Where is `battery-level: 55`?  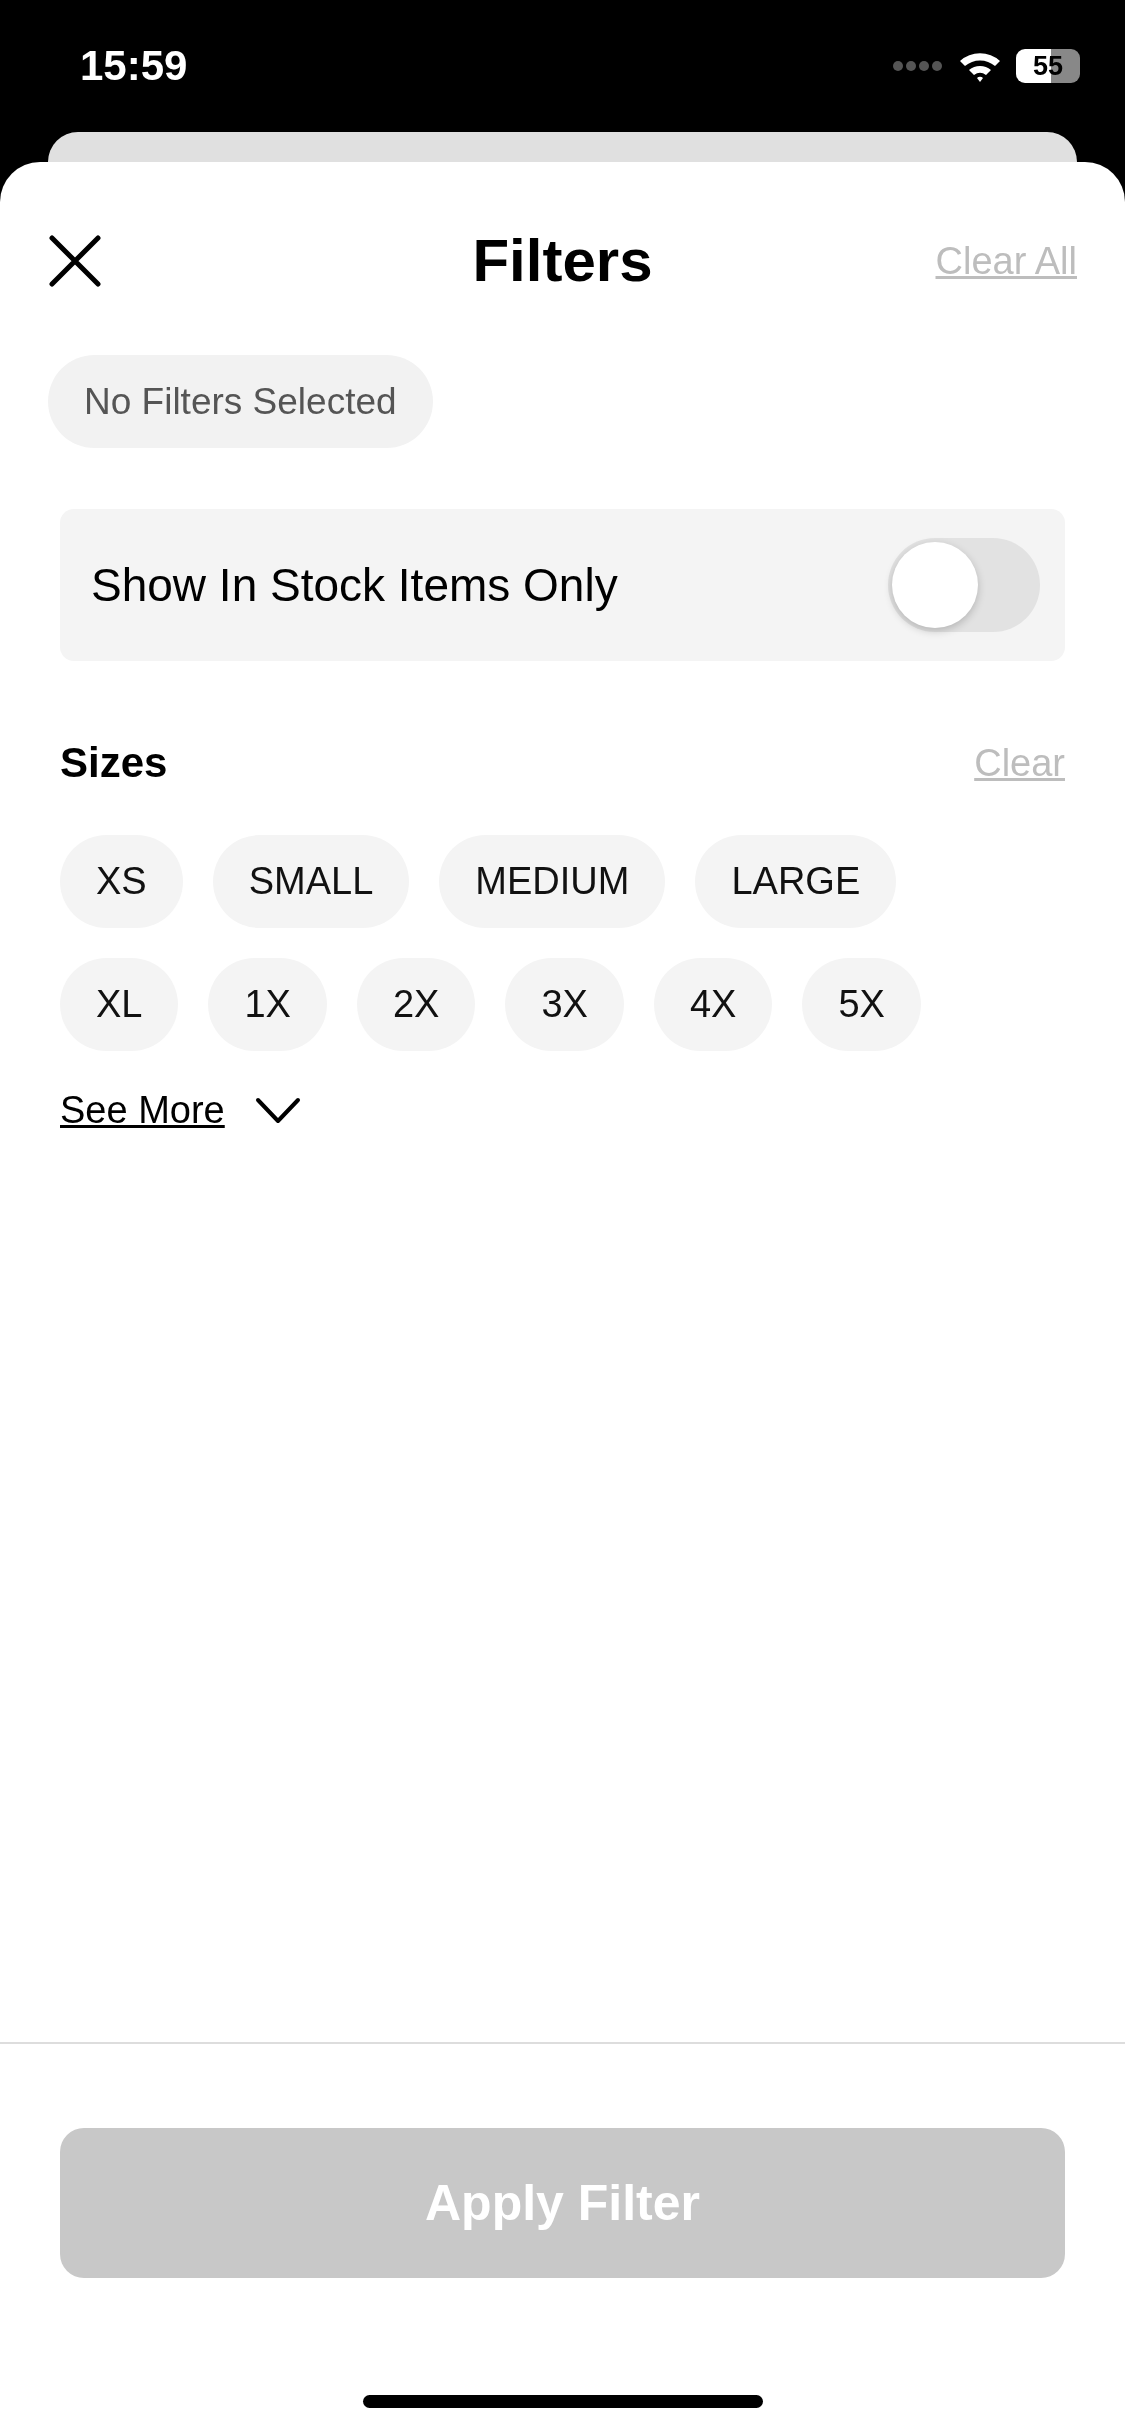
battery-level: 55 is located at coordinates (1047, 66).